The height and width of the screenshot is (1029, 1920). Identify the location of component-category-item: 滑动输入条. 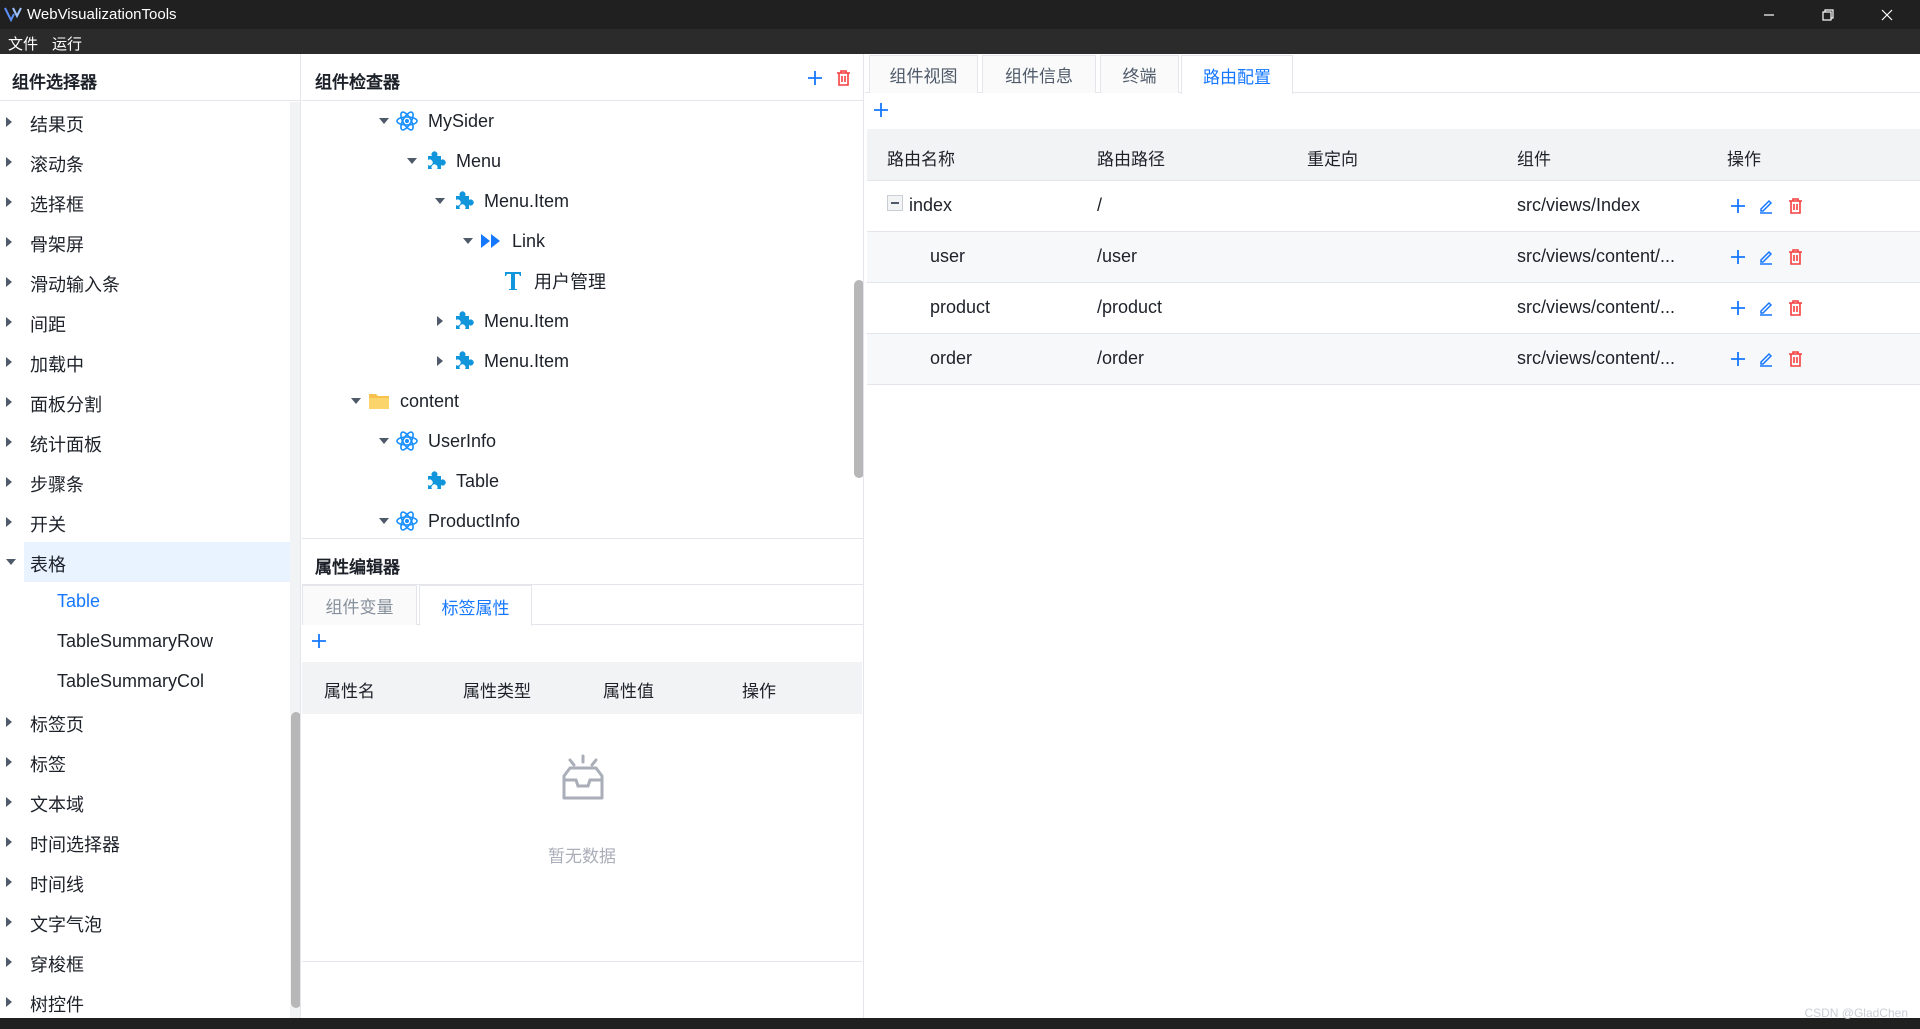
(145, 282).